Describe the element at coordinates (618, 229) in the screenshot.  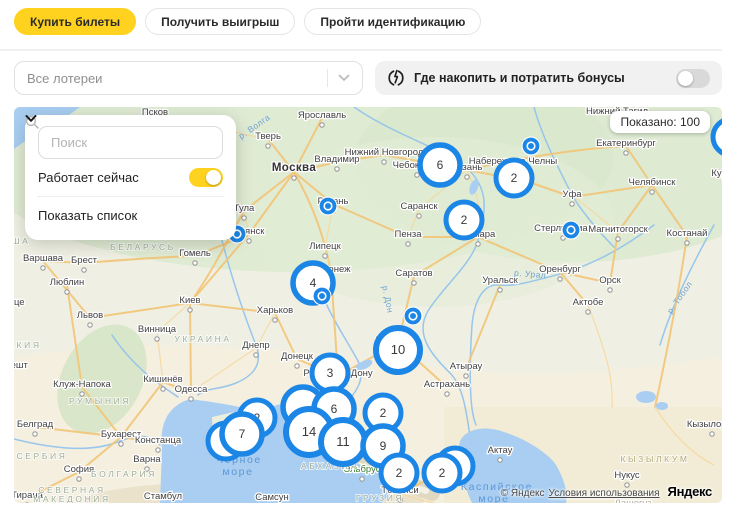
I see `map-city-label: Магнитогорск` at that location.